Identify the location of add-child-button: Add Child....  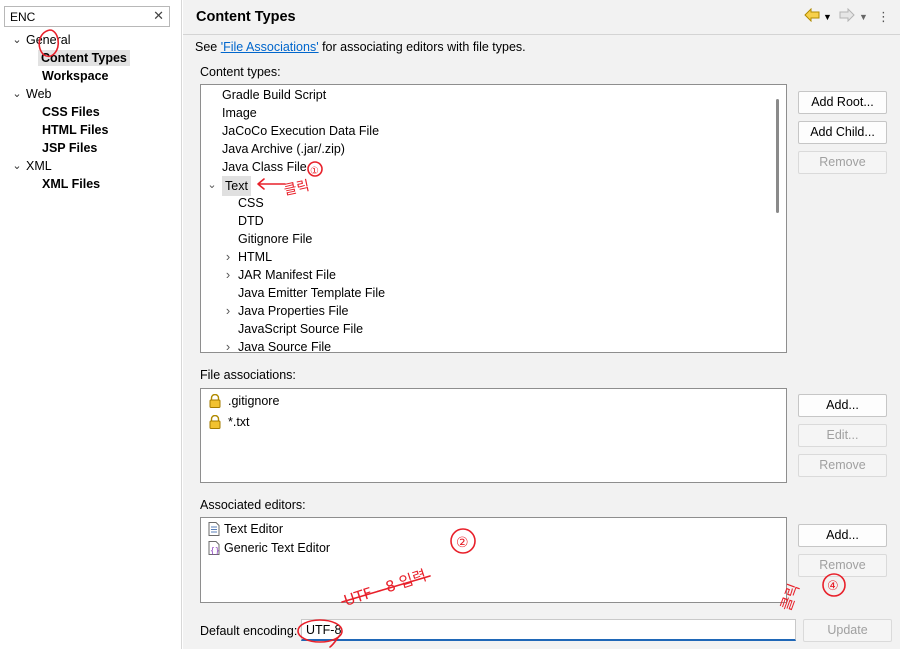
(842, 132).